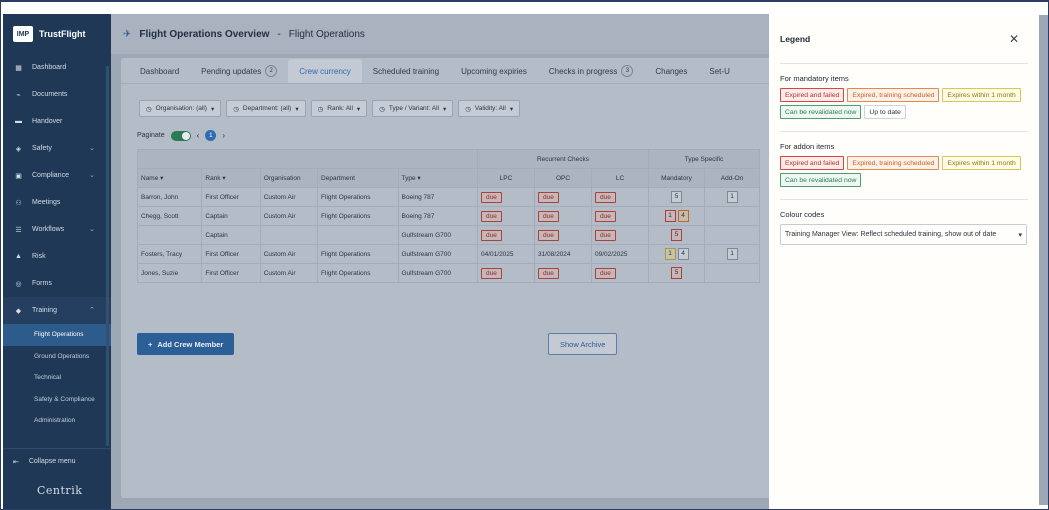  Describe the element at coordinates (18, 230) in the screenshot. I see `workflows-icon: ☰` at that location.